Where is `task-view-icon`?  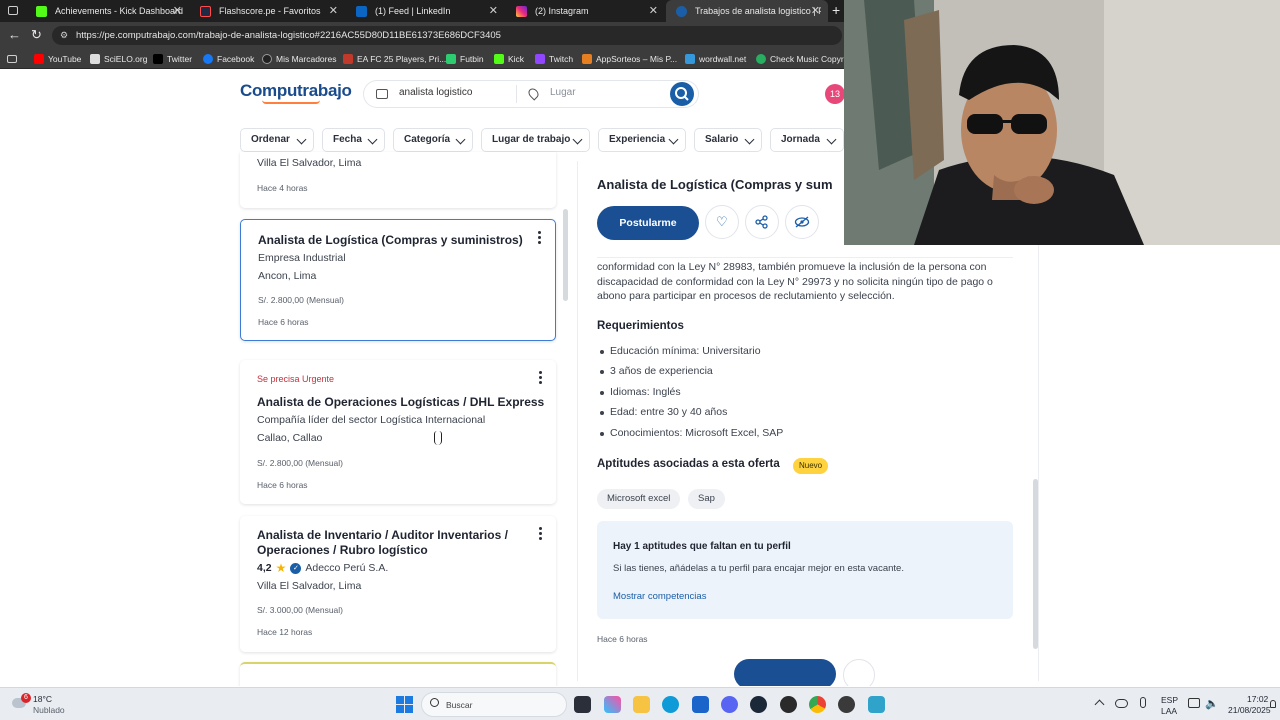 task-view-icon is located at coordinates (582, 704).